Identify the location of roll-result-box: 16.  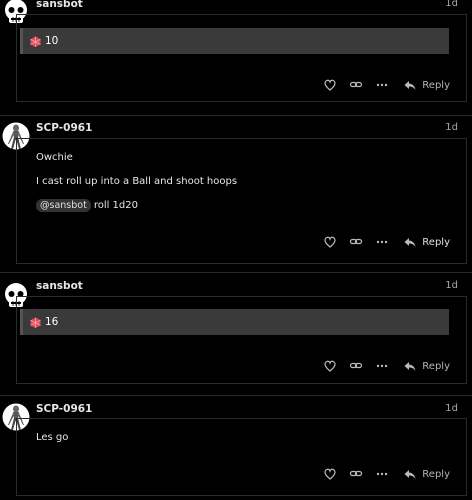
(234, 322).